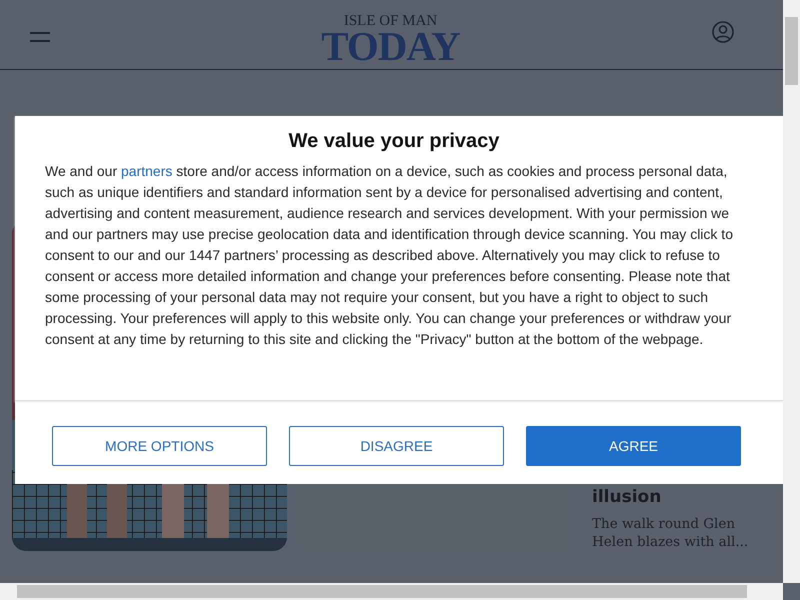  Describe the element at coordinates (394, 141) in the screenshot. I see `dialog-title: We value your privacy` at that location.